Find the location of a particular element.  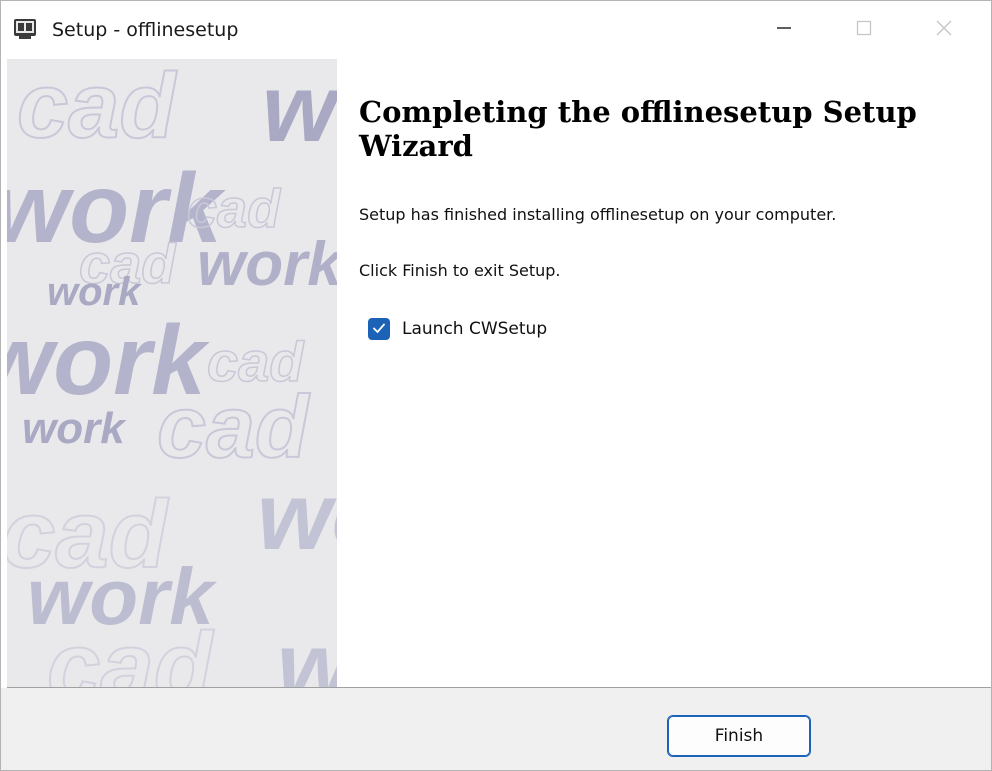

page-title: Completing the offlinesetup Setup Wizard is located at coordinates (638, 129).